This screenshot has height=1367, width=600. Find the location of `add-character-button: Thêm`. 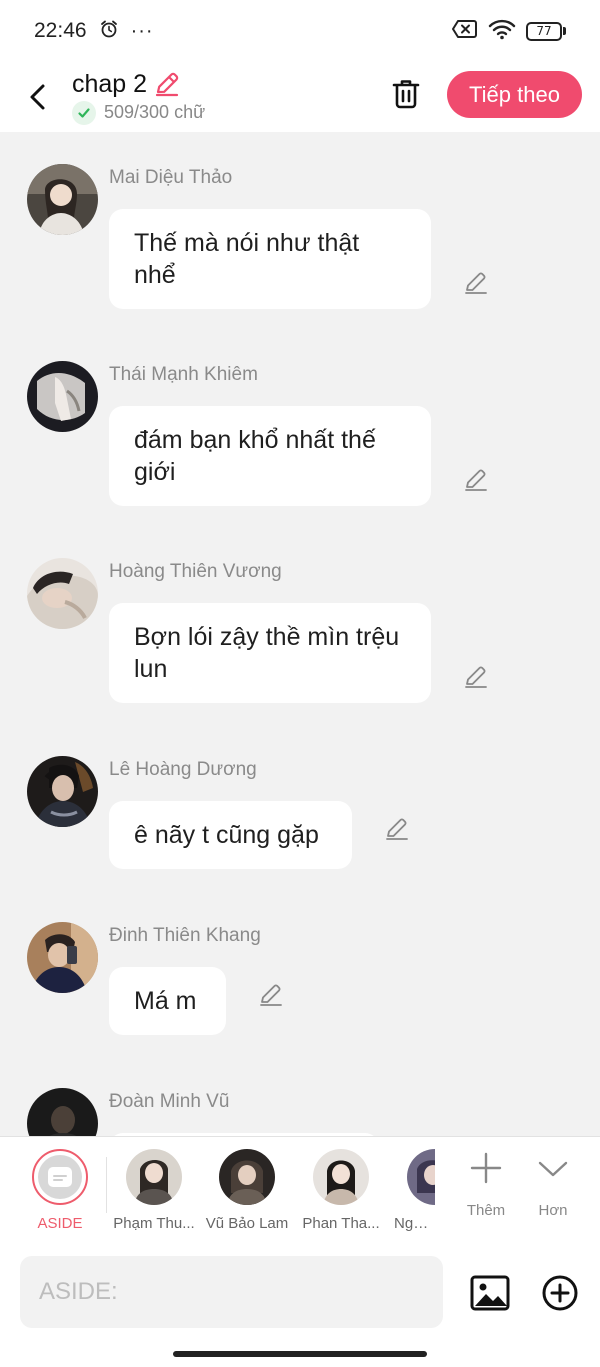

add-character-button: Thêm is located at coordinates (486, 1185).